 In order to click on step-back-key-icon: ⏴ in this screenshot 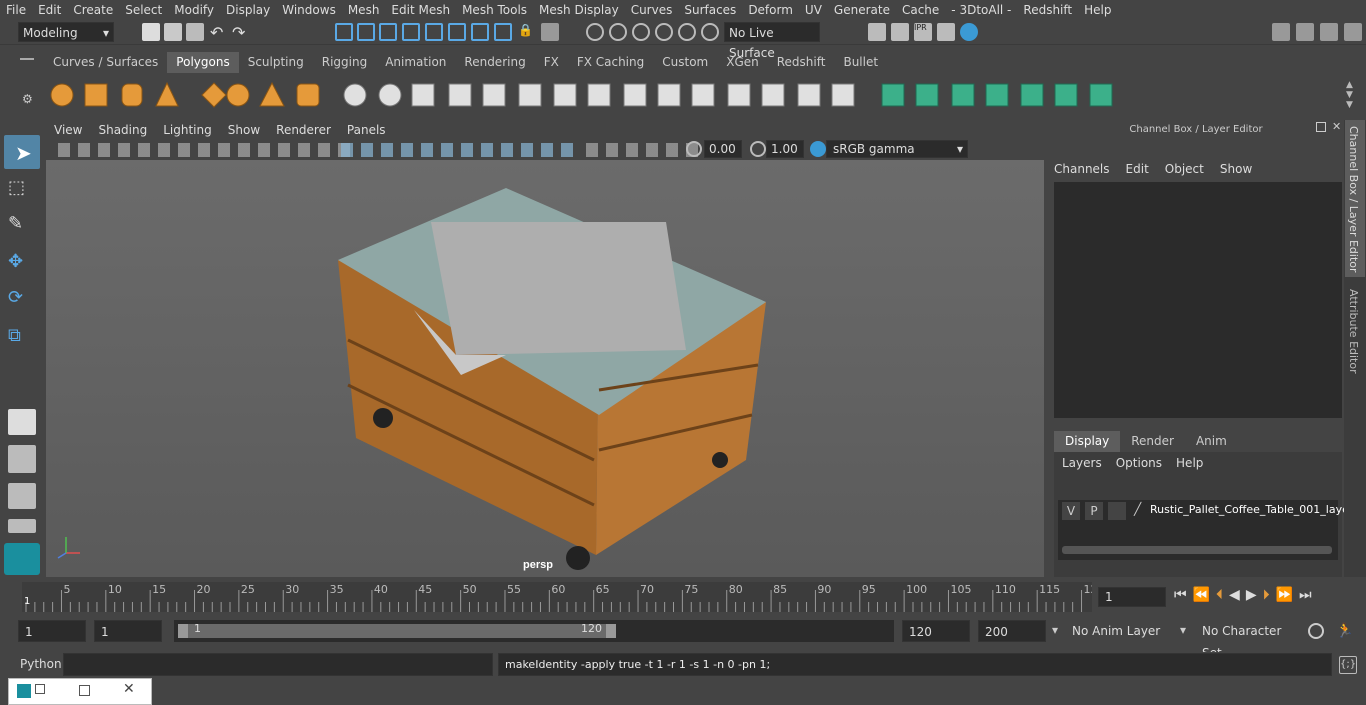, I will do `click(1219, 595)`.